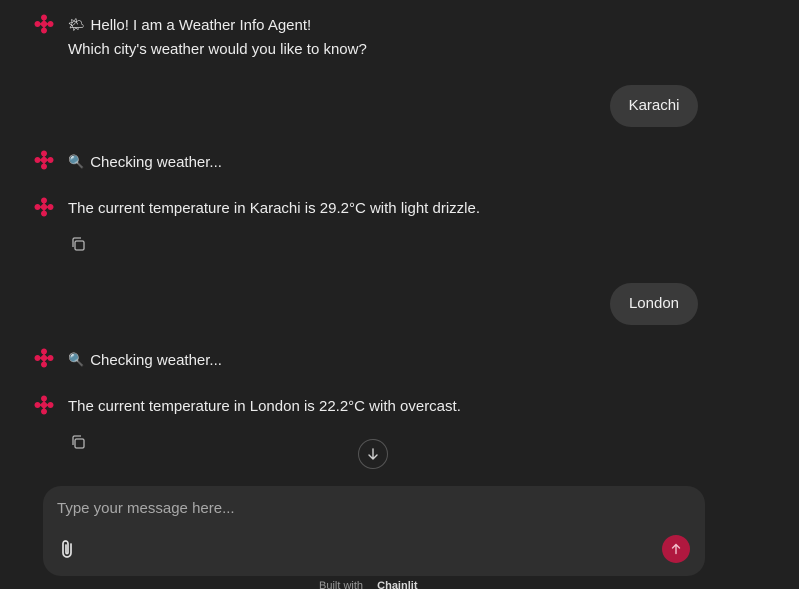 The height and width of the screenshot is (589, 799). What do you see at coordinates (68, 549) in the screenshot?
I see `paperclip-icon` at bounding box center [68, 549].